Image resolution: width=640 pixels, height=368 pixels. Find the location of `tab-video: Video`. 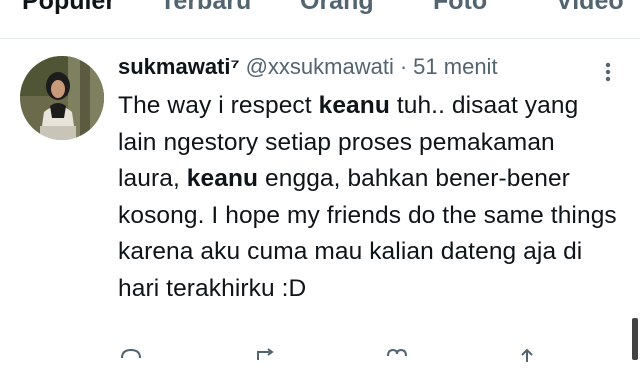

tab-video: Video is located at coordinates (590, 8).